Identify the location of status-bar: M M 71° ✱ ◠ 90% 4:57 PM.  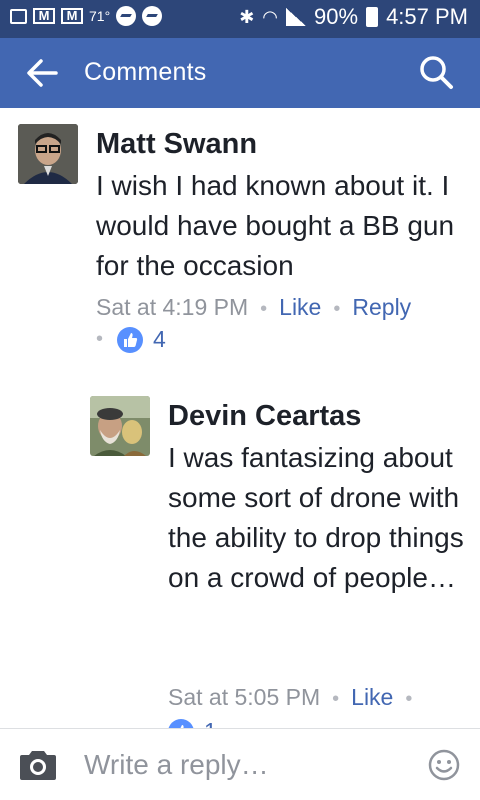
(240, 19).